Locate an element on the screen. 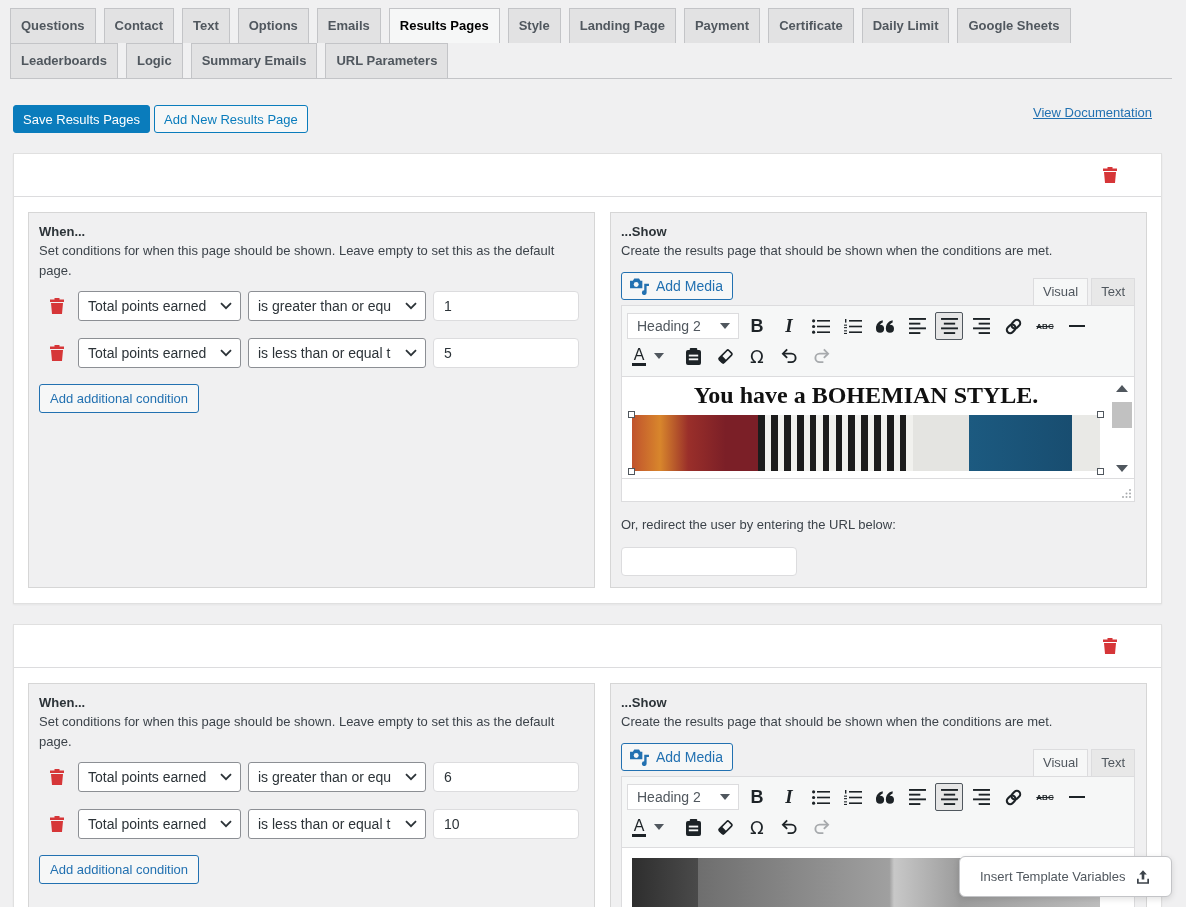  documentation-link: View Documentation is located at coordinates (1092, 113).